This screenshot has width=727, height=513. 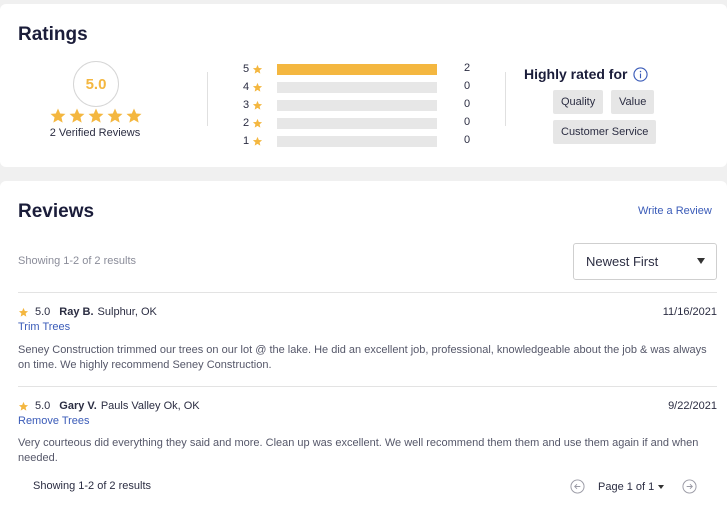 I want to click on highly-rated-title: Highly rated for, so click(x=576, y=74).